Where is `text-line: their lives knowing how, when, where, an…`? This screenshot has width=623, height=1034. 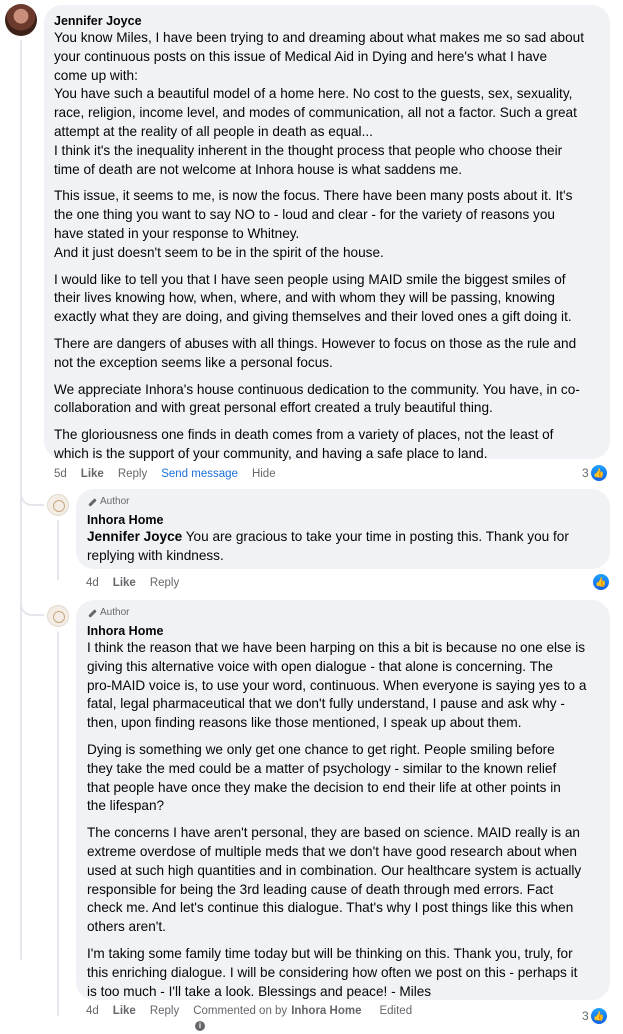
text-line: their lives knowing how, when, where, an… is located at coordinates (304, 298).